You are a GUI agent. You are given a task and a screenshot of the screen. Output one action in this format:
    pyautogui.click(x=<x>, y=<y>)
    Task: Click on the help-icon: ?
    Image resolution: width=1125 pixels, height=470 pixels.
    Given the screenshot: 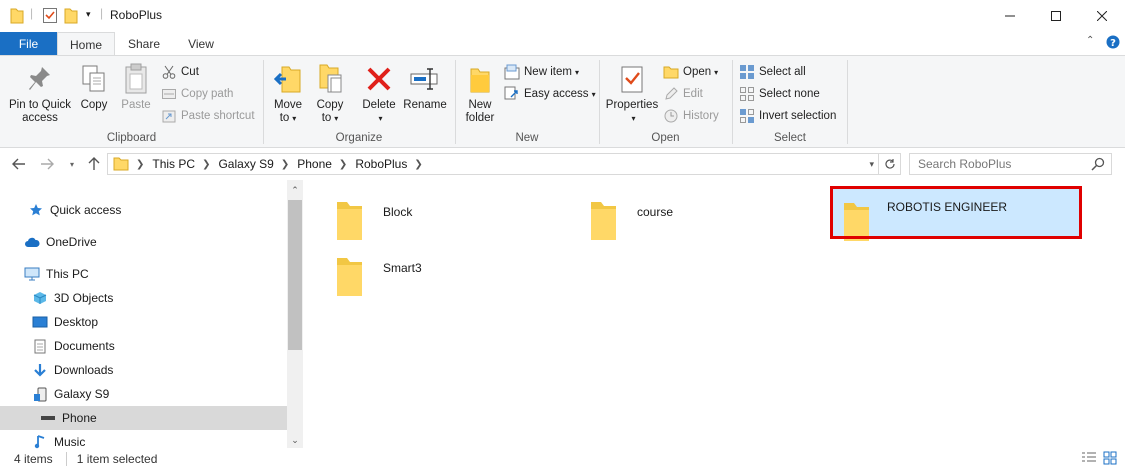 What is the action you would take?
    pyautogui.click(x=1113, y=43)
    